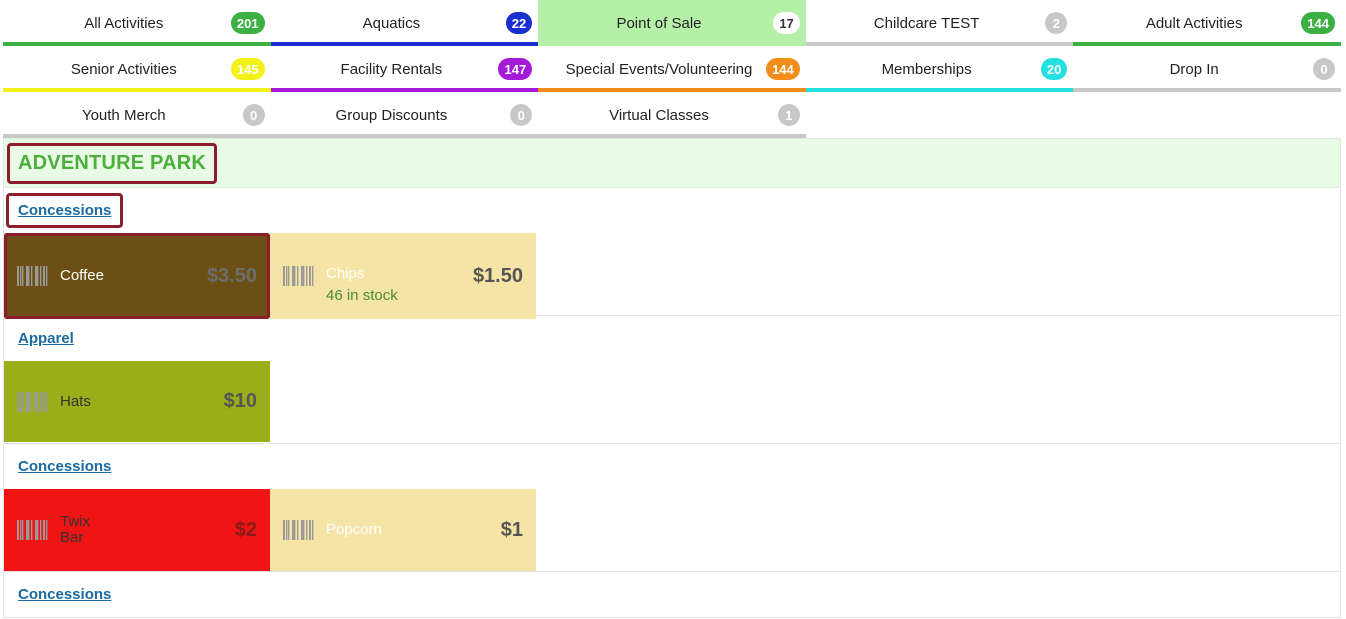 This screenshot has width=1346, height=619. What do you see at coordinates (124, 23) in the screenshot?
I see `tab-label: All Activities` at bounding box center [124, 23].